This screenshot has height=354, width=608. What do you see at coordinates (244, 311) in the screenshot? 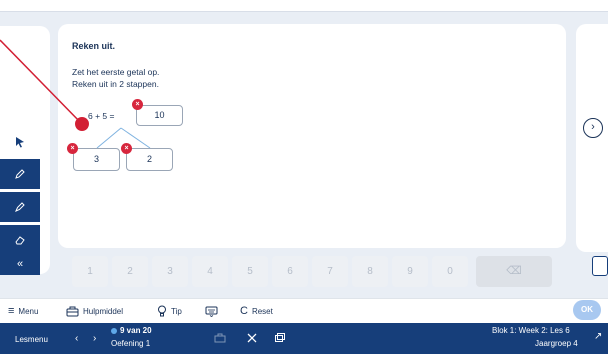
I see `reset-icon: C` at bounding box center [244, 311].